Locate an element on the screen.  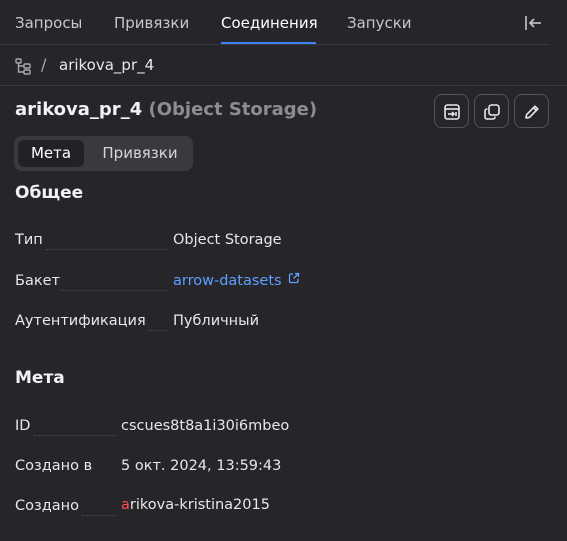
edit-icon is located at coordinates (532, 112).